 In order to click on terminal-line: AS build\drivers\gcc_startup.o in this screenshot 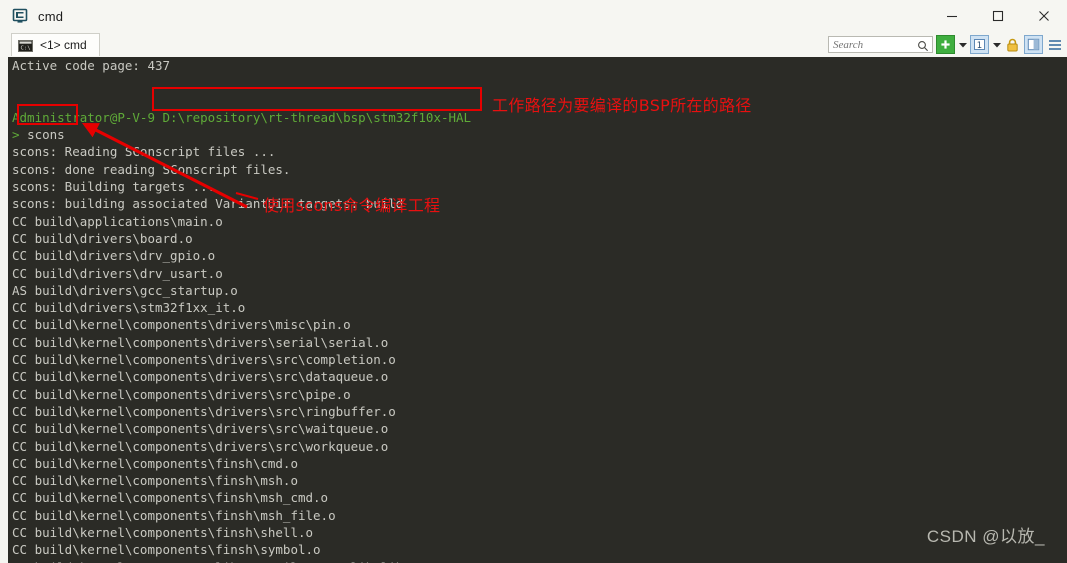, I will do `click(125, 290)`.